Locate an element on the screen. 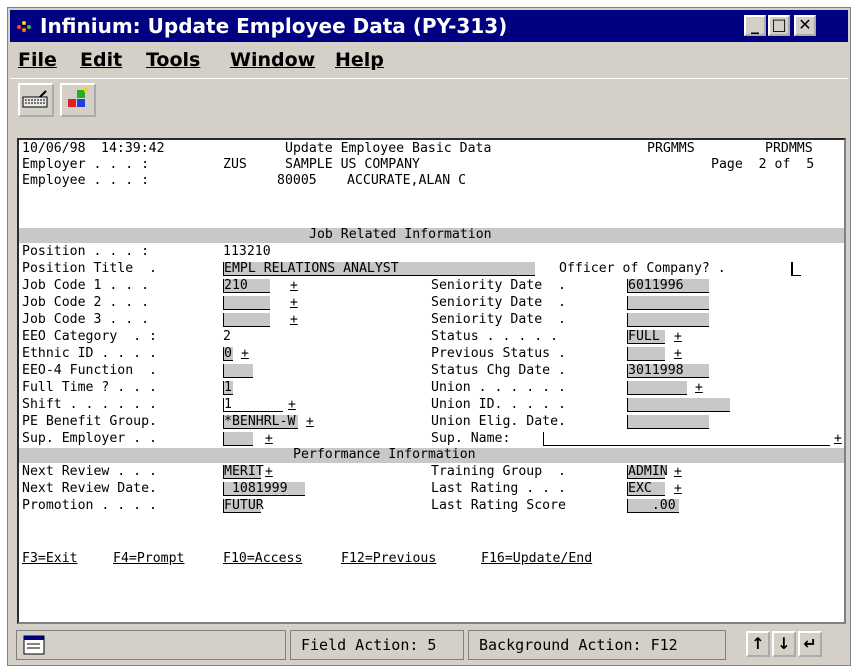 The width and height of the screenshot is (857, 672). eeo4-function-field is located at coordinates (238, 371).